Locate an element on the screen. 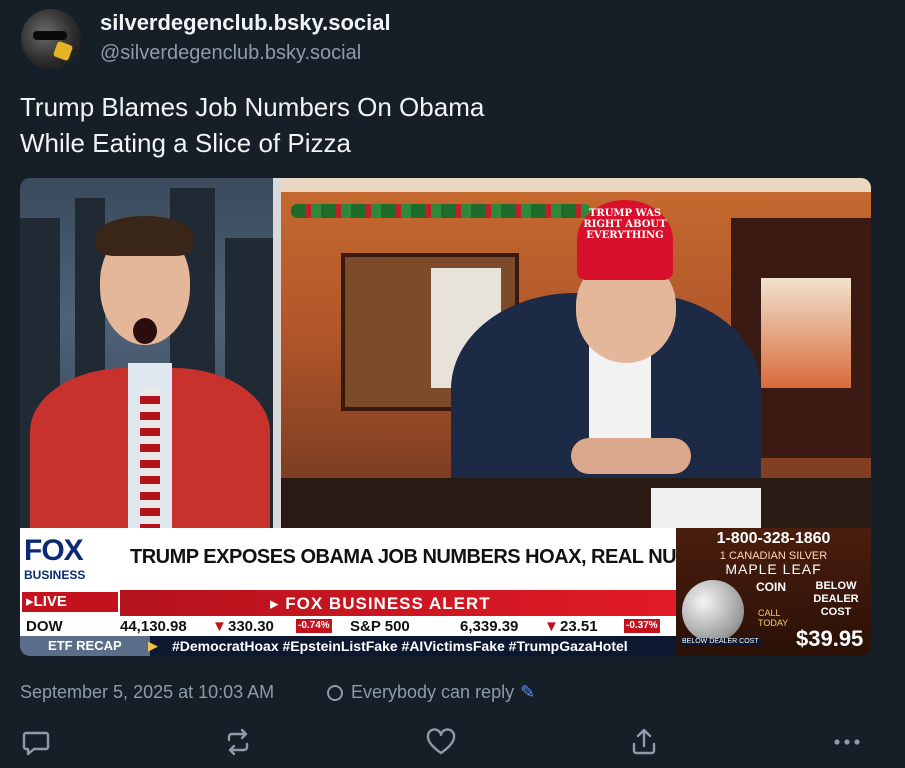 The image size is (905, 768). ticker-arrow-icon: ▶ is located at coordinates (153, 645).